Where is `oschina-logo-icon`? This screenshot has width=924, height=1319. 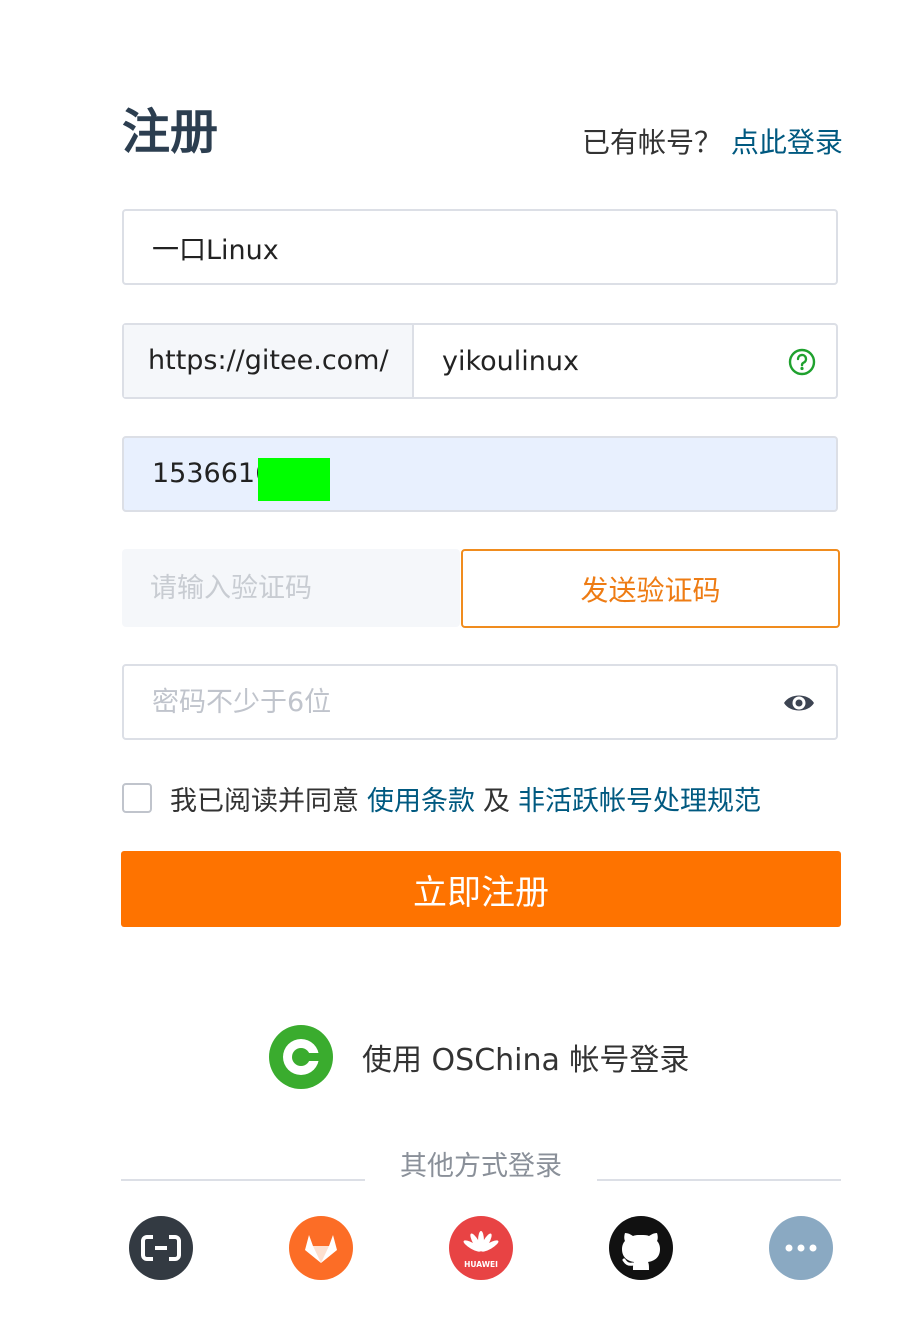
oschina-logo-icon is located at coordinates (301, 1057).